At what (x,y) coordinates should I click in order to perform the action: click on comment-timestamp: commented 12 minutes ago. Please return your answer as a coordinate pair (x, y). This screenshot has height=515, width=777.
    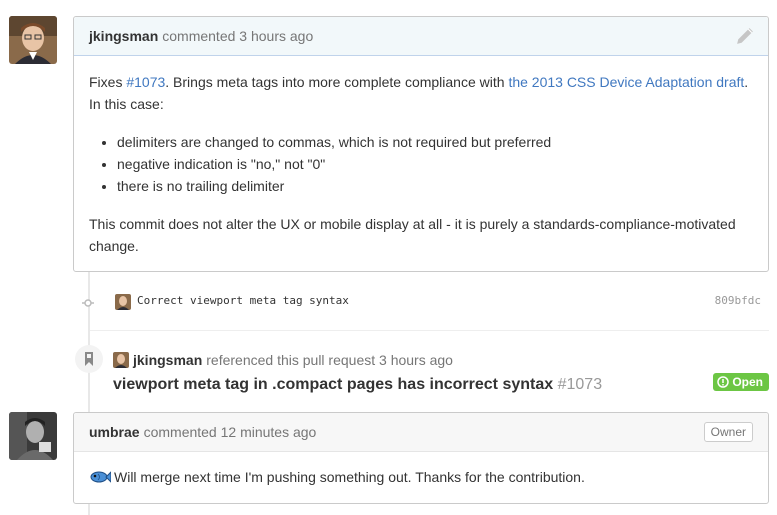
    Looking at the image, I should click on (230, 432).